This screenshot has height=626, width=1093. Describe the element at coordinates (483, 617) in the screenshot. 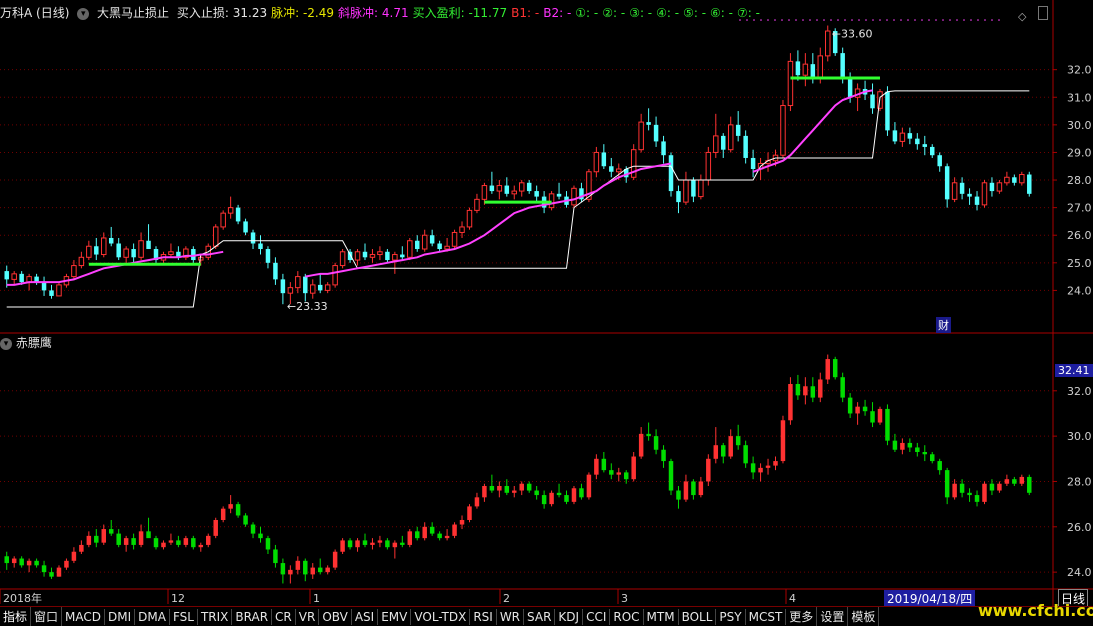

I see `toolbar-tab: RSI` at that location.